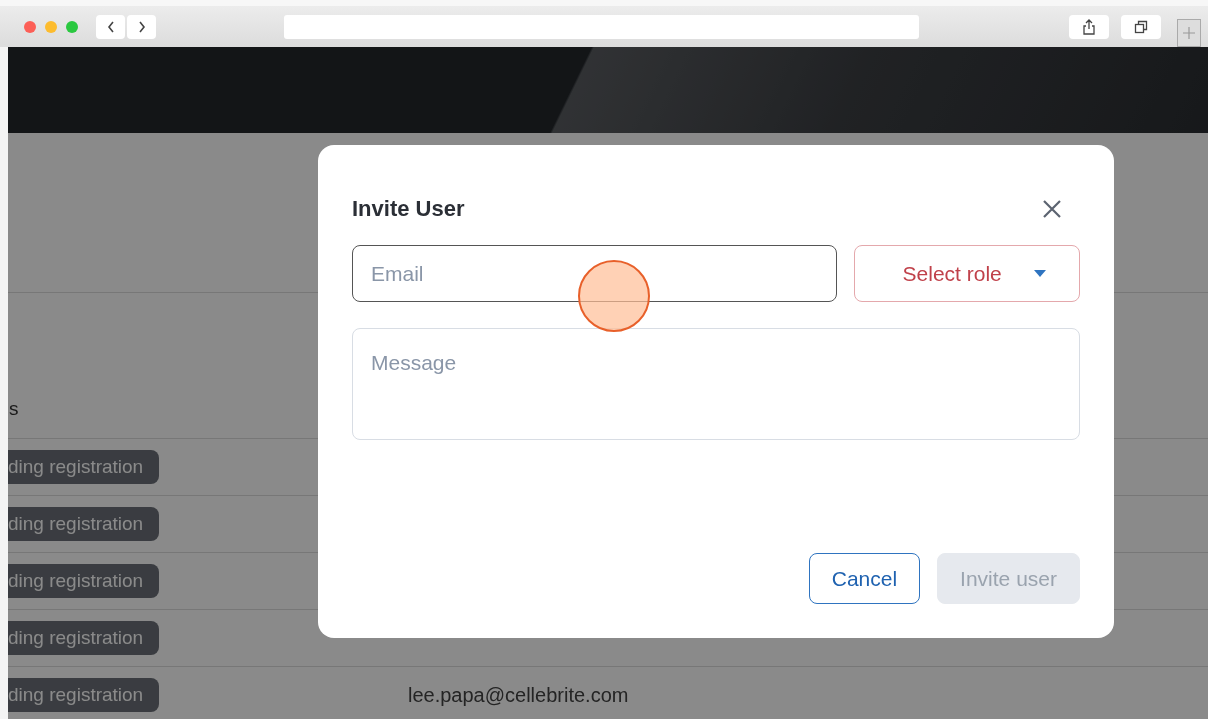 The width and height of the screenshot is (1208, 719). I want to click on chevron-right-icon, so click(141, 26).